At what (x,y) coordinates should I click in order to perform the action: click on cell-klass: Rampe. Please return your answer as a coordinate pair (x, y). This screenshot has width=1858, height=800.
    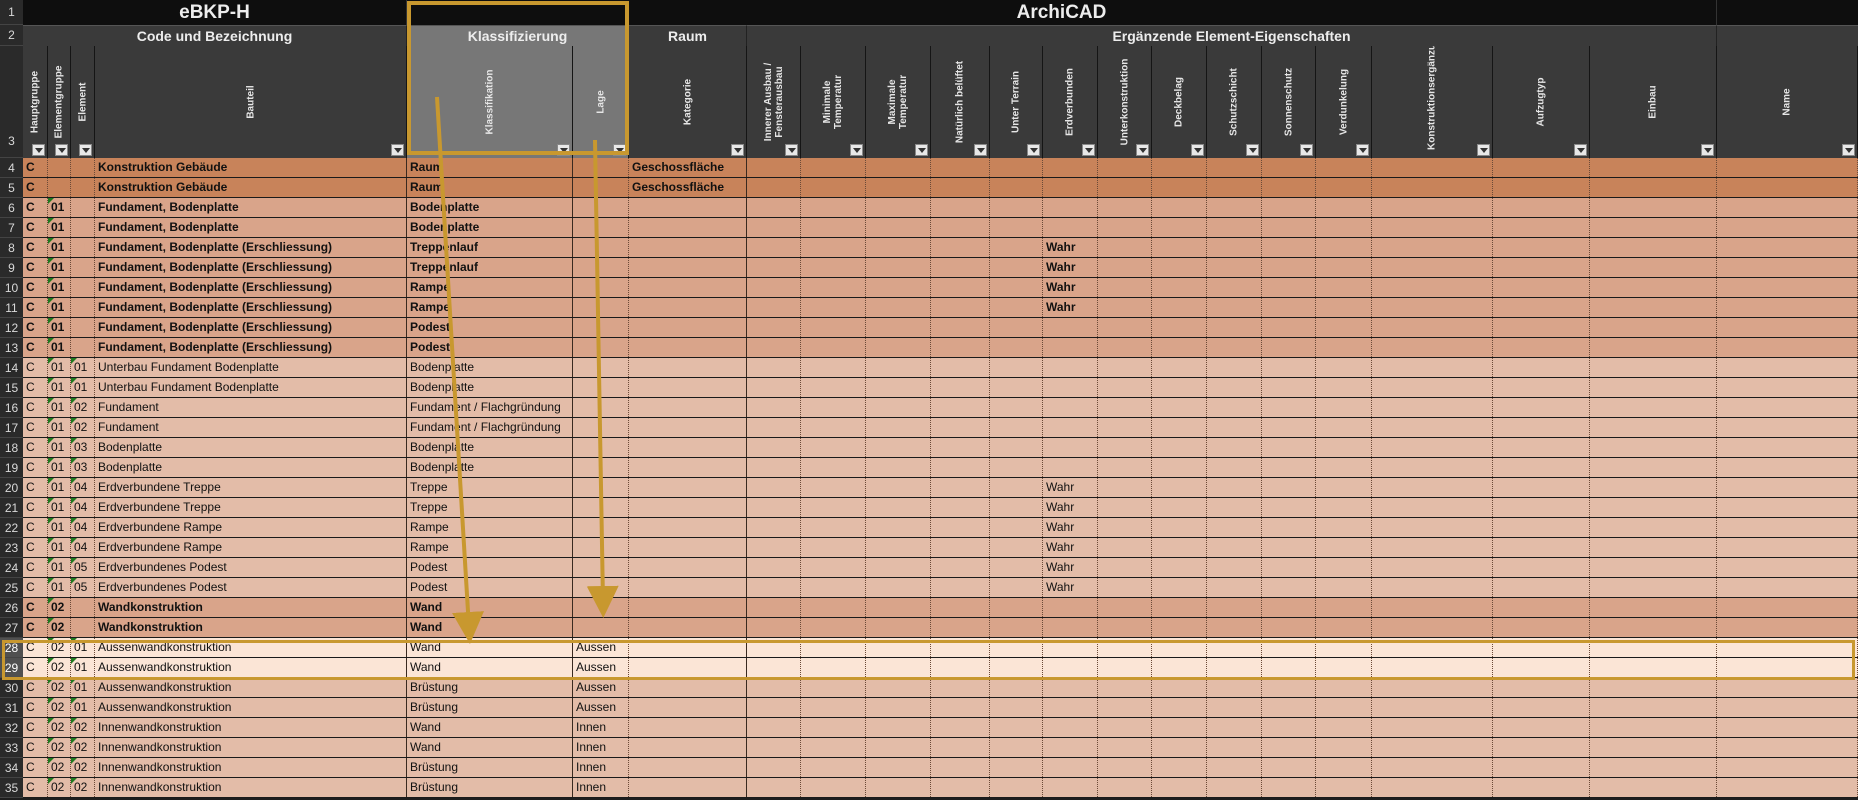
    Looking at the image, I should click on (490, 307).